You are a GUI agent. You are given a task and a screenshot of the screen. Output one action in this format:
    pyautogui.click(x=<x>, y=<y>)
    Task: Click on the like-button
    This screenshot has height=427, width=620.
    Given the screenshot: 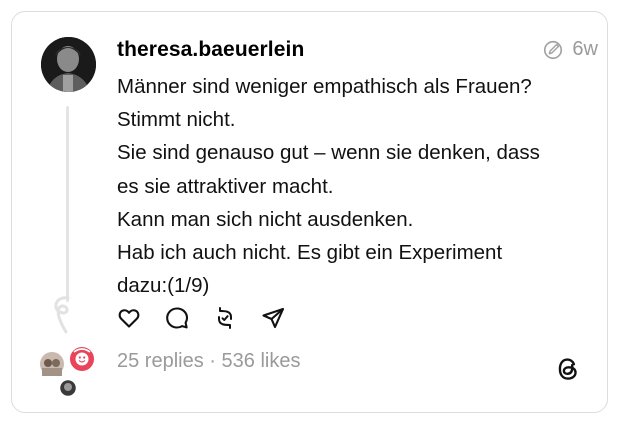 What is the action you would take?
    pyautogui.click(x=129, y=318)
    